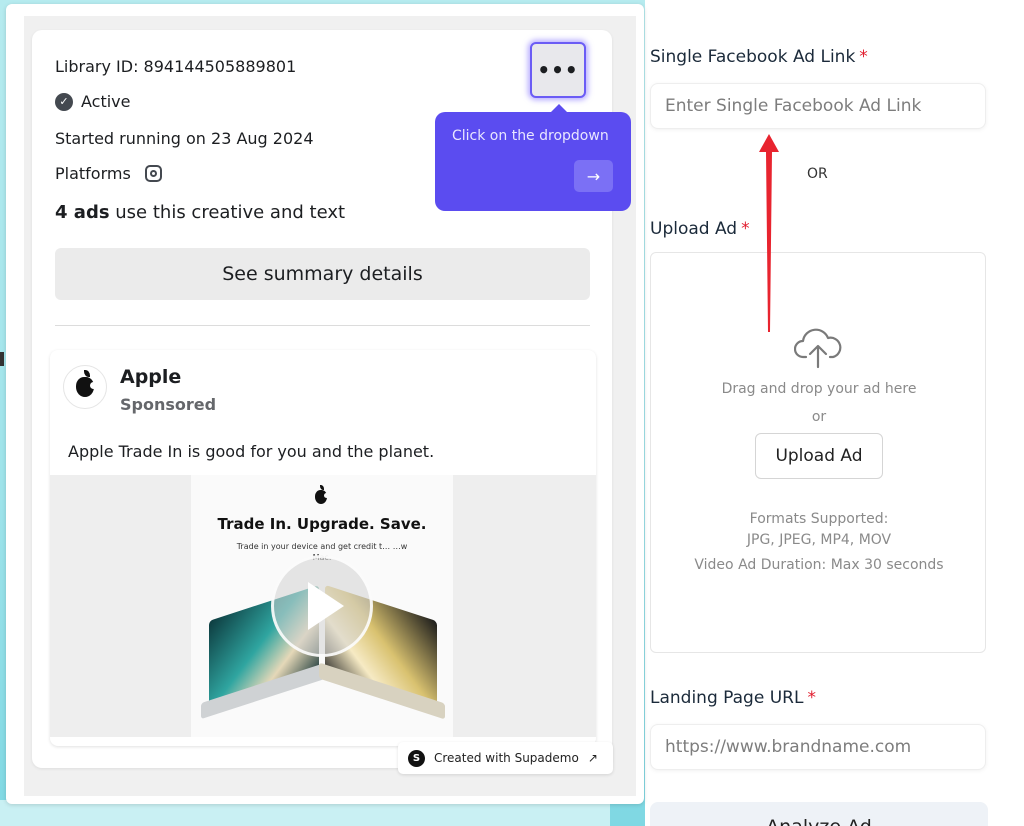 This screenshot has height=826, width=1024. I want to click on formats-supported: Formats Supported: JPG, JPEG, MP4, MOV, so click(819, 530).